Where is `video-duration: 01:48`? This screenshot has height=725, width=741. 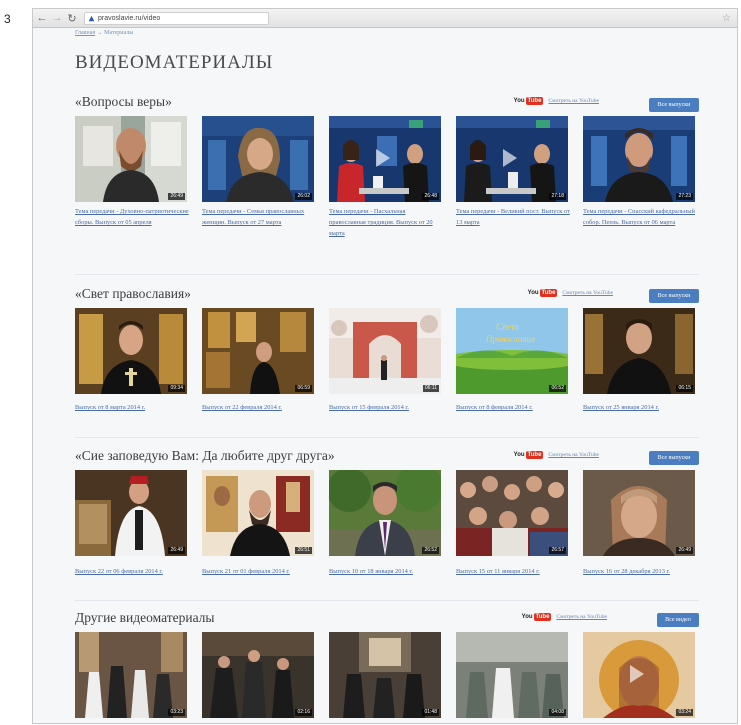 video-duration: 01:48 is located at coordinates (430, 712).